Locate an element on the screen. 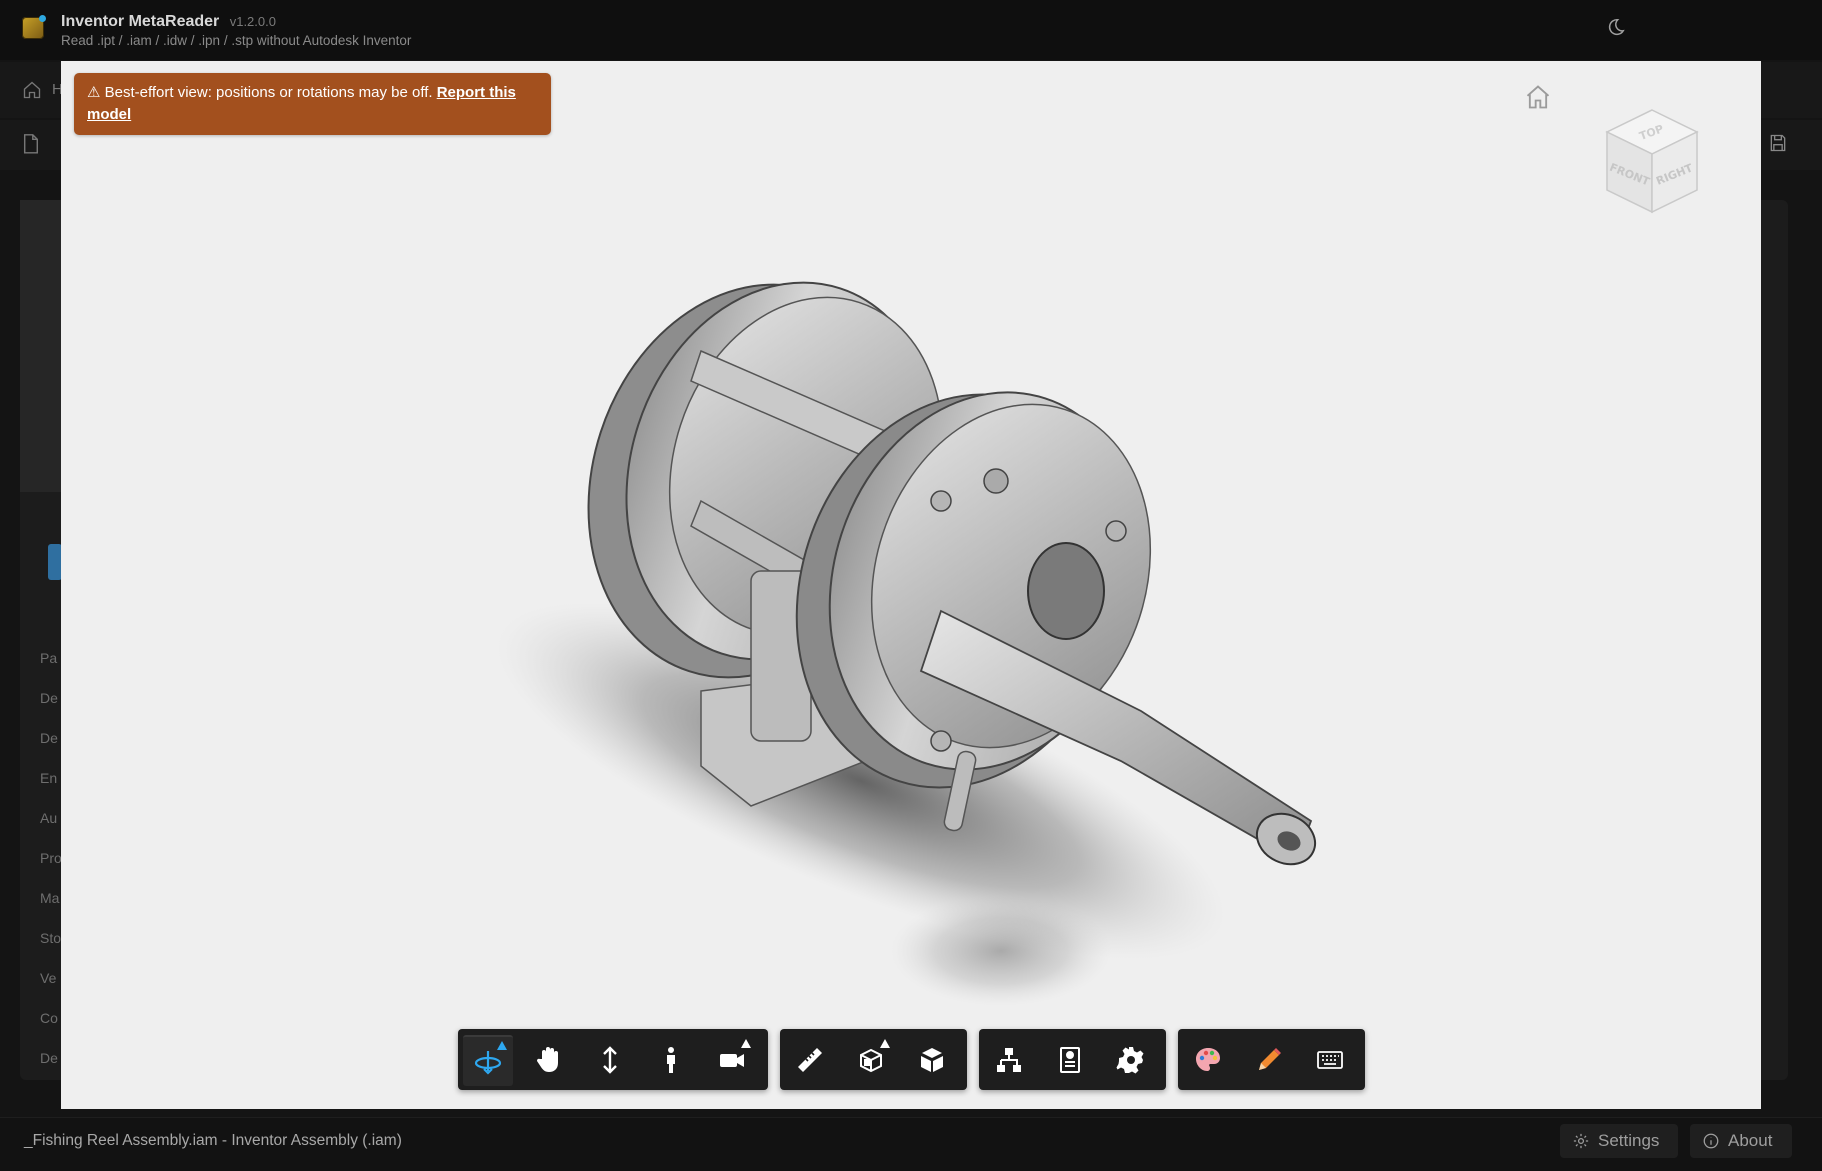 The height and width of the screenshot is (1171, 1822). model-browser-button is located at coordinates (1009, 1059).